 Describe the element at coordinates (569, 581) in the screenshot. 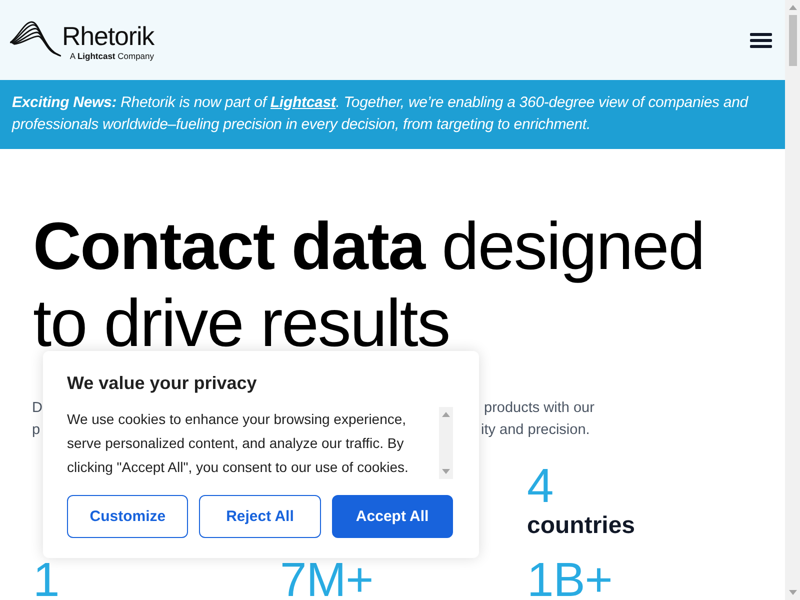

I see `stat-value: 1B+` at that location.